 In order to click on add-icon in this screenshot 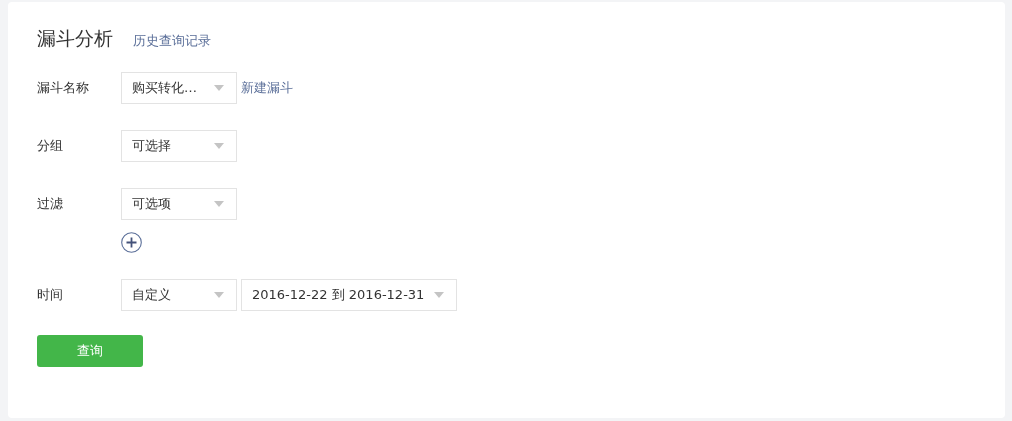, I will do `click(131, 242)`.